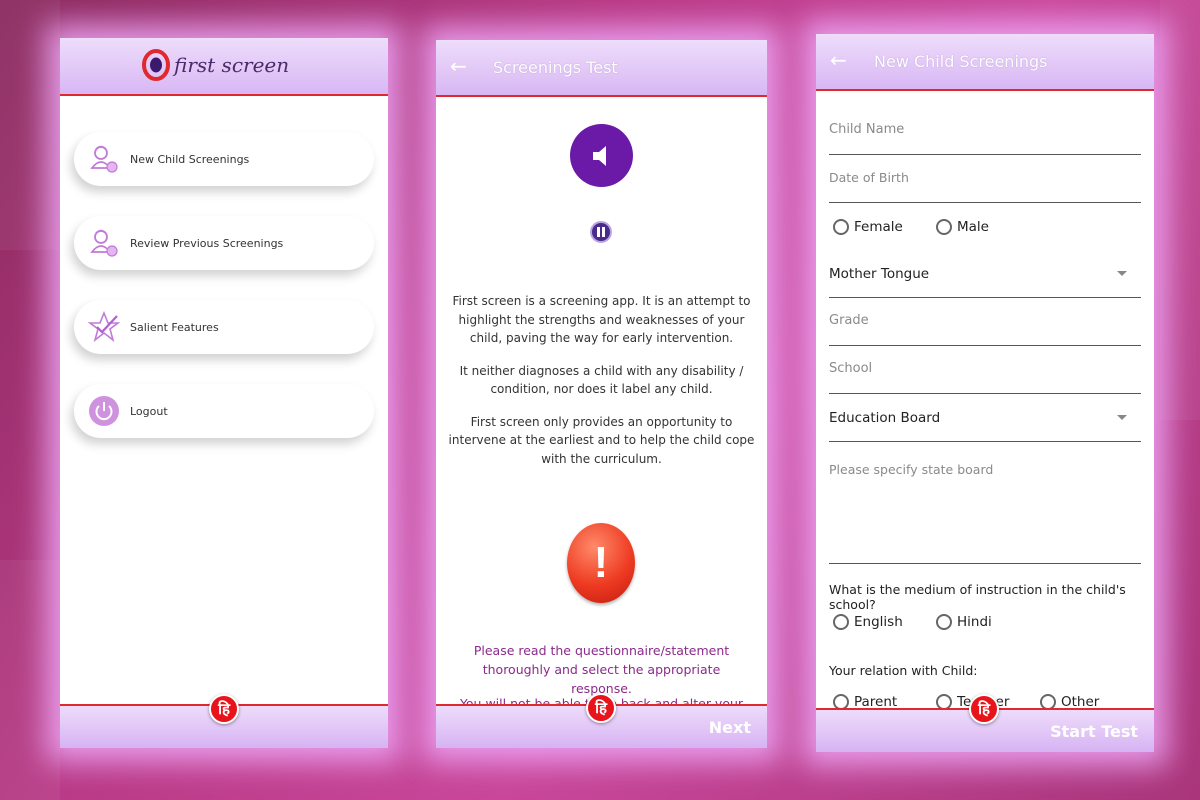 The width and height of the screenshot is (1200, 800). Describe the element at coordinates (985, 375) in the screenshot. I see `school-field: School` at that location.